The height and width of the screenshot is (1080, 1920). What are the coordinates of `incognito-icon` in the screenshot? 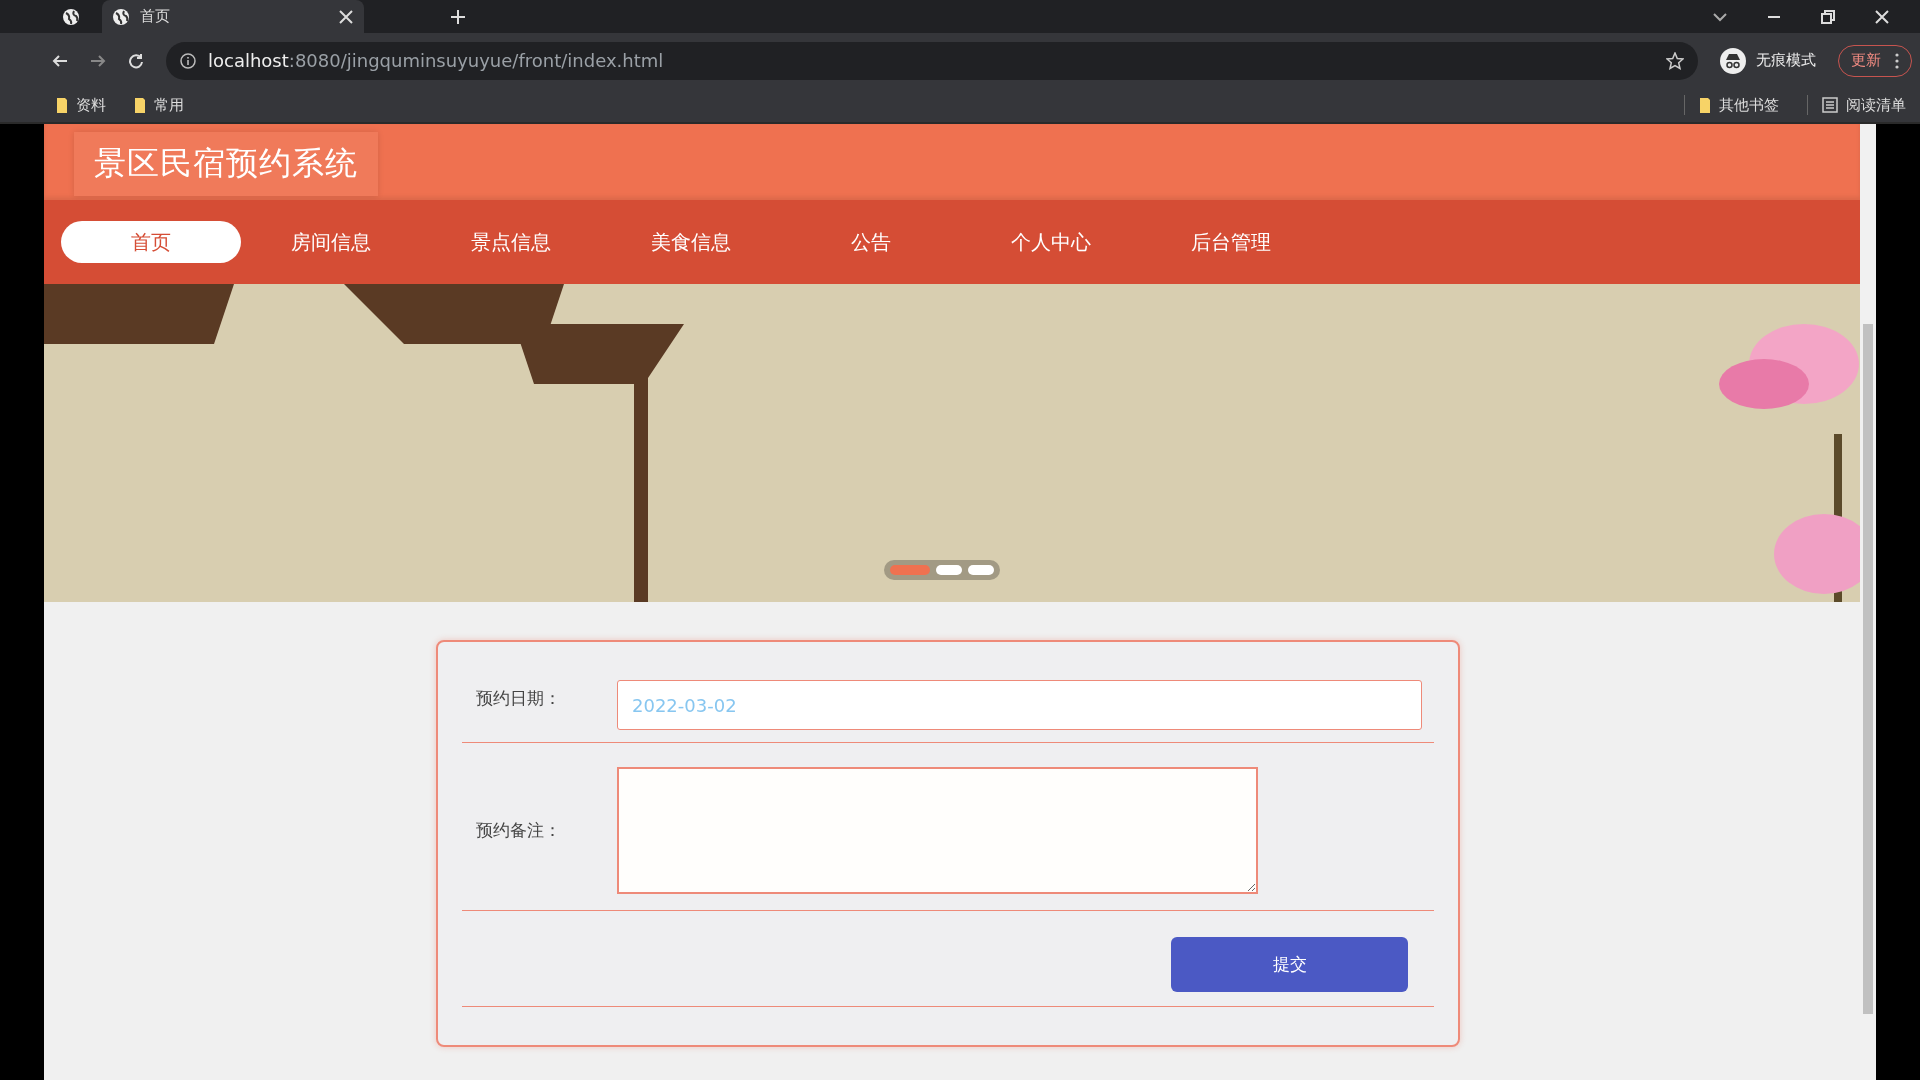 It's located at (1733, 60).